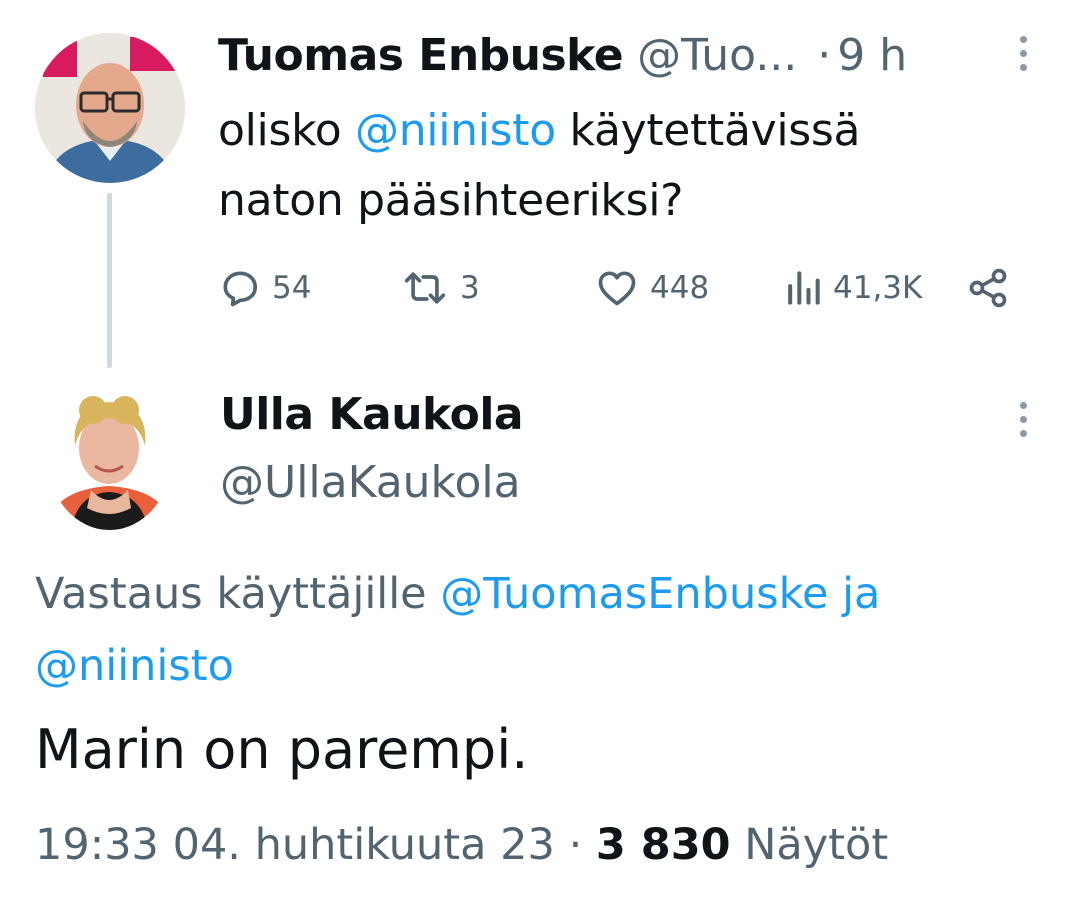 The image size is (1080, 910). I want to click on tweet-metadata: 19:33 04. huhtikuuta 23 · 3 830 Näytöt, so click(461, 845).